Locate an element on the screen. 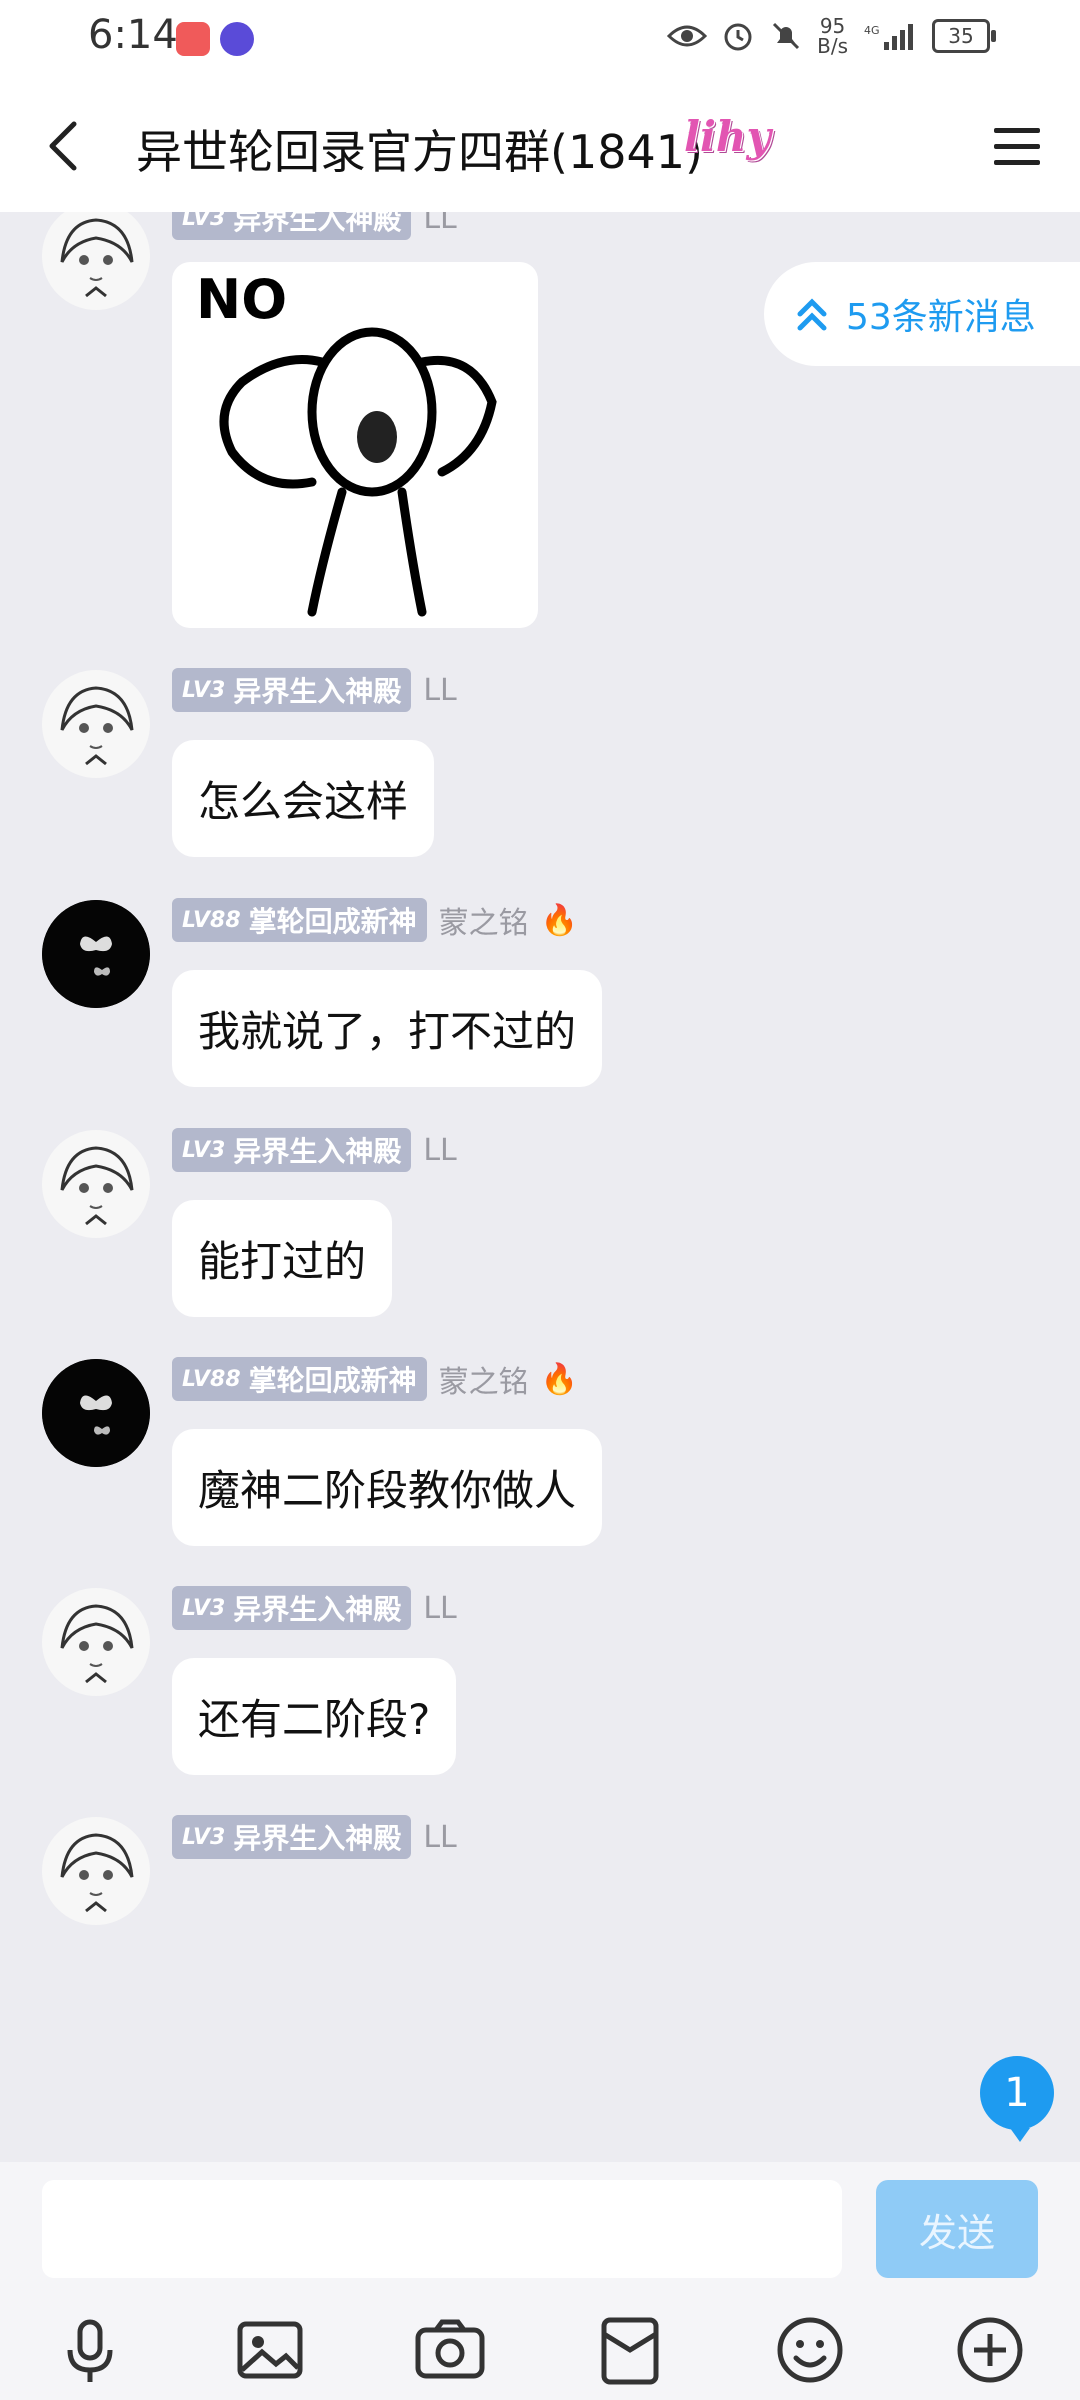  svg-text: 4G is located at coordinates (872, 30).